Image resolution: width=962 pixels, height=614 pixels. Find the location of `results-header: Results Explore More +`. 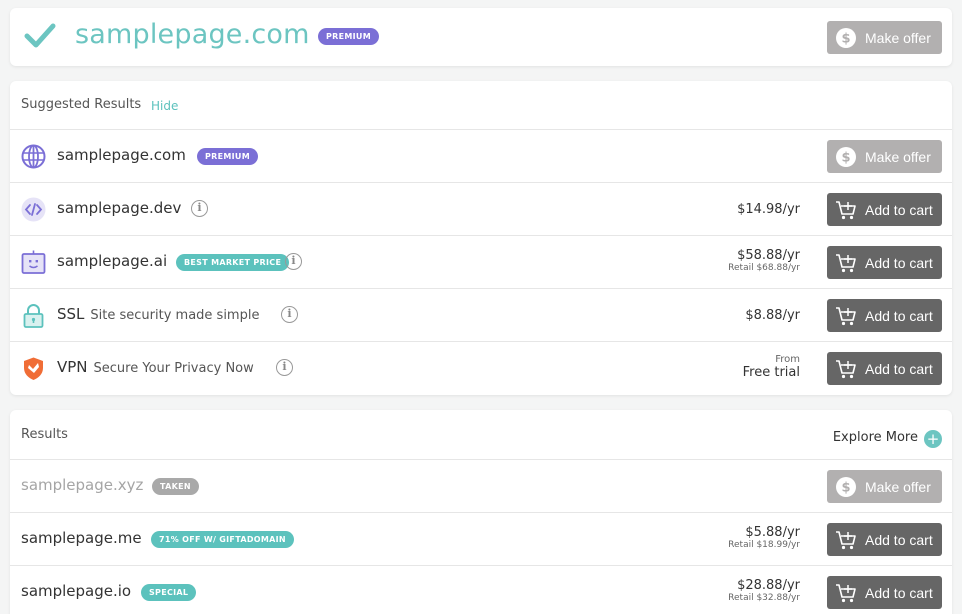

results-header: Results Explore More + is located at coordinates (481, 435).